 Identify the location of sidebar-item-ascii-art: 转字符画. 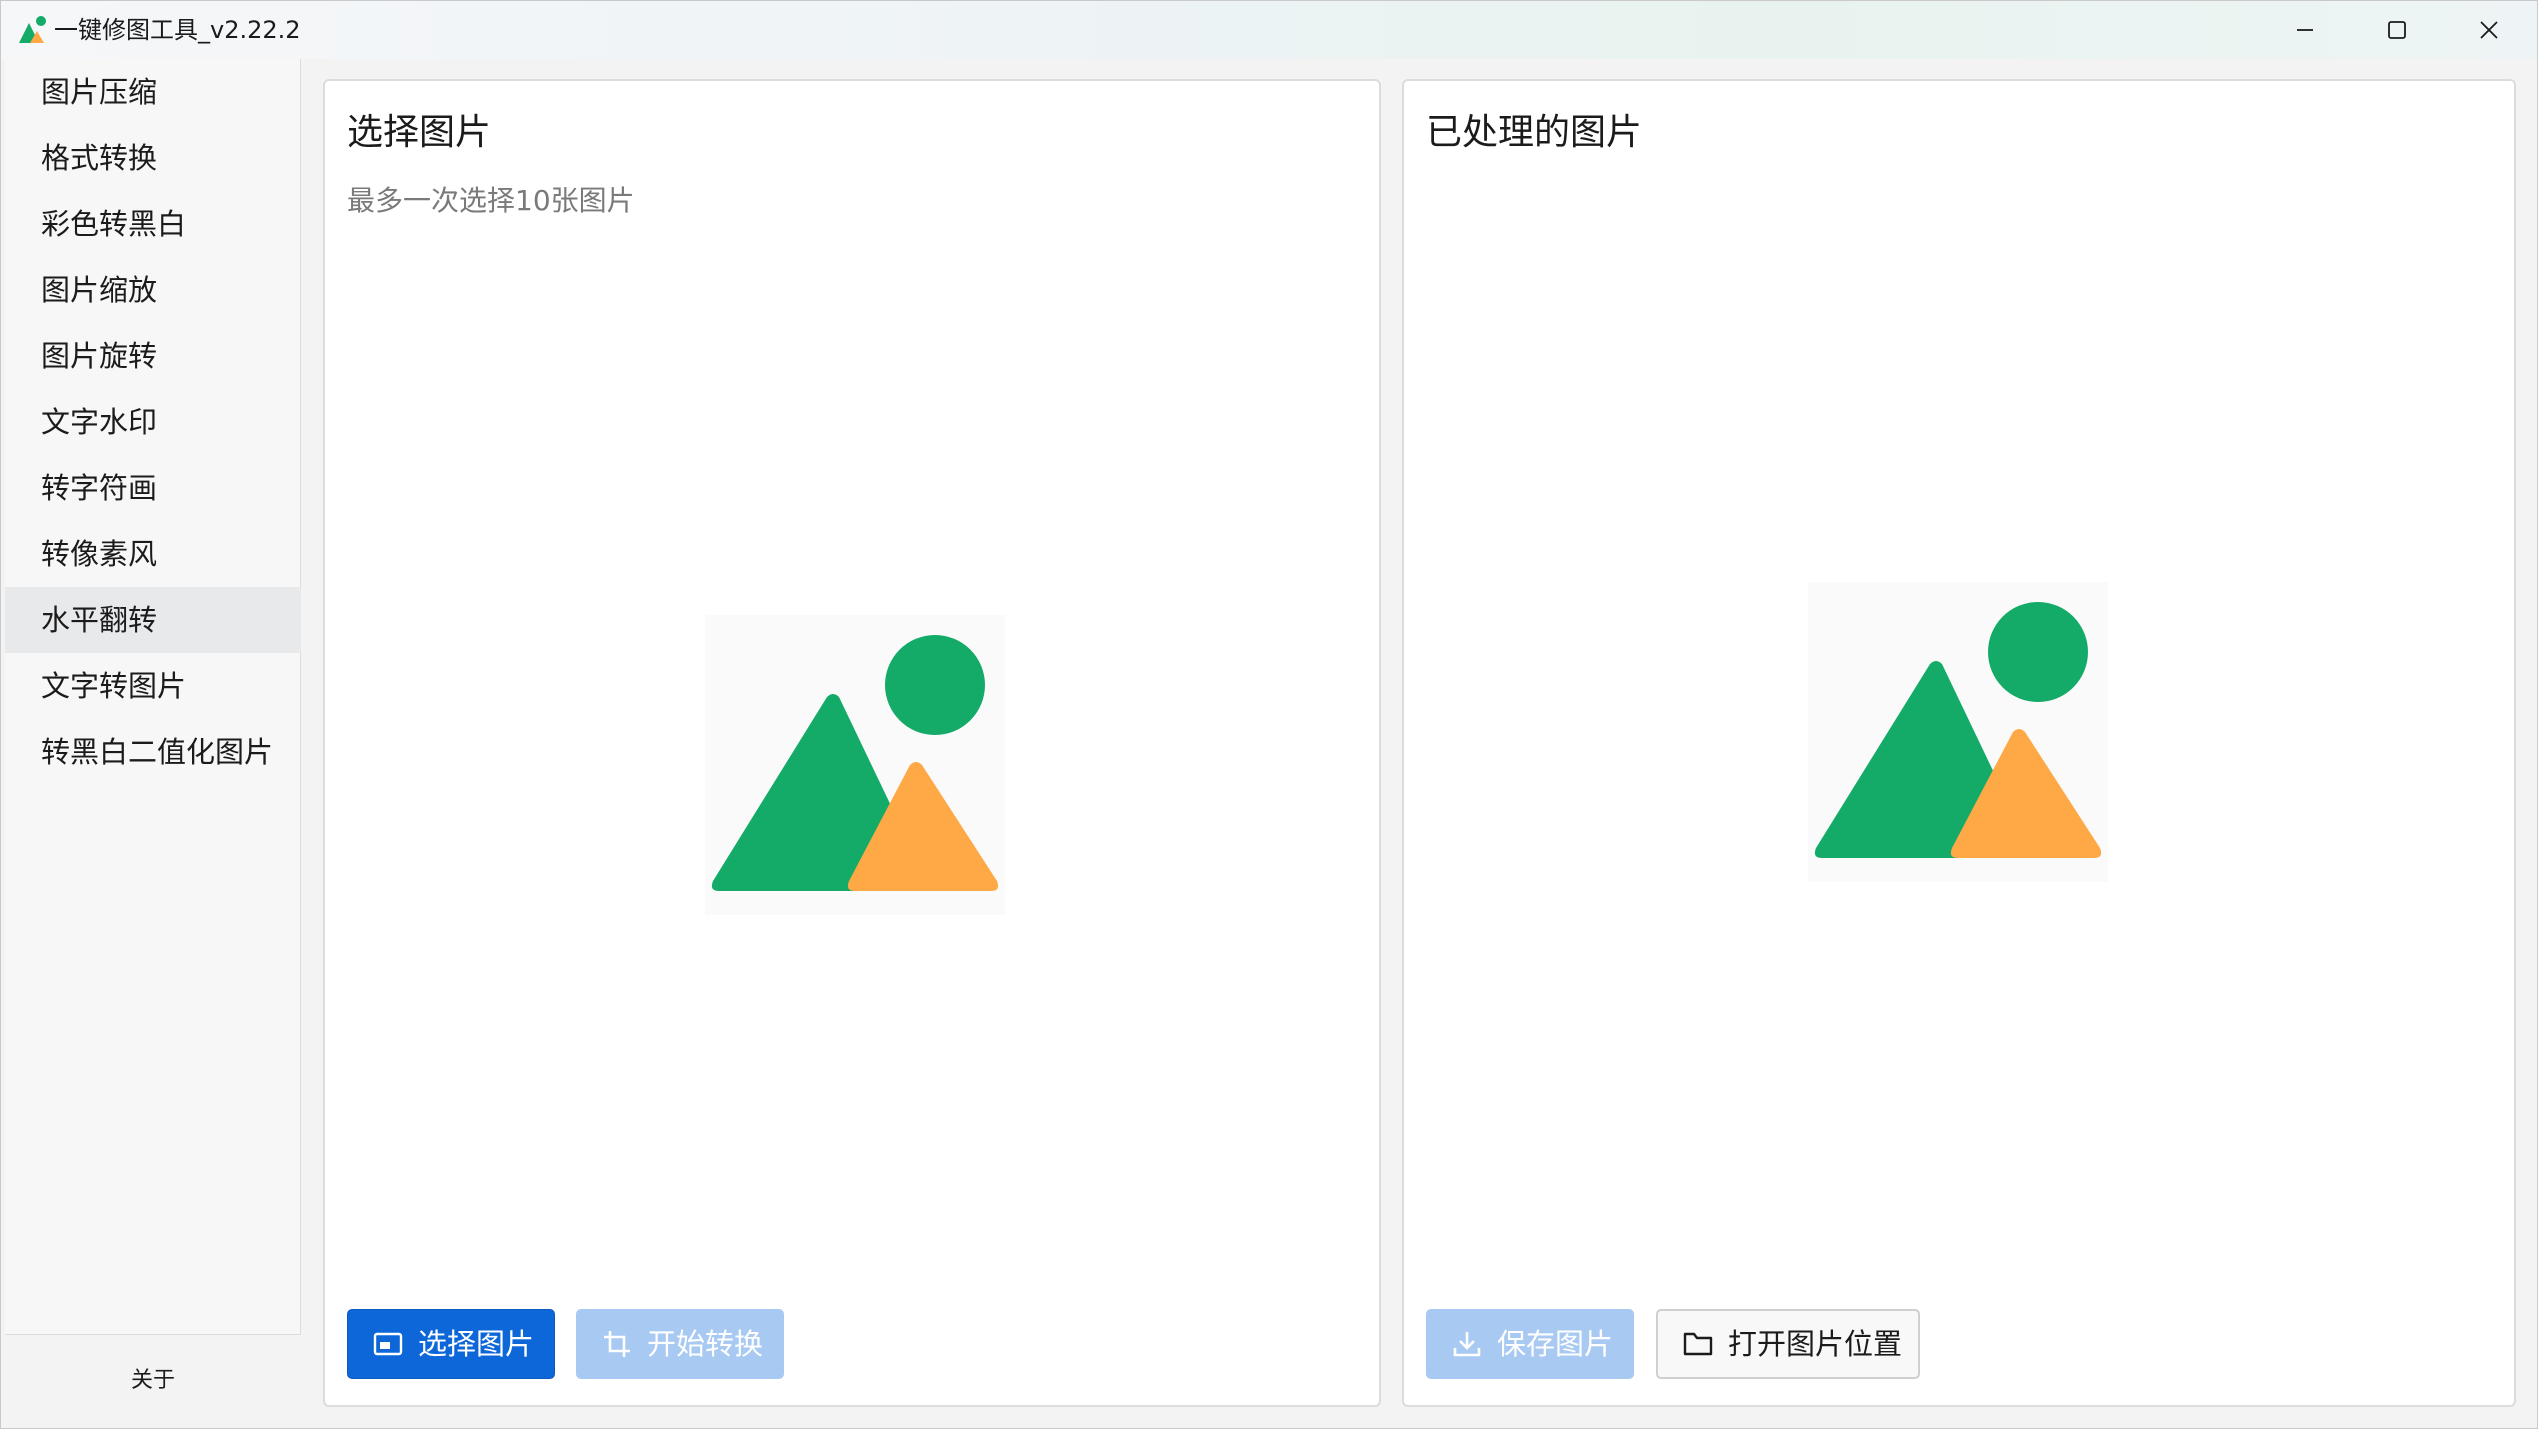
(153, 488).